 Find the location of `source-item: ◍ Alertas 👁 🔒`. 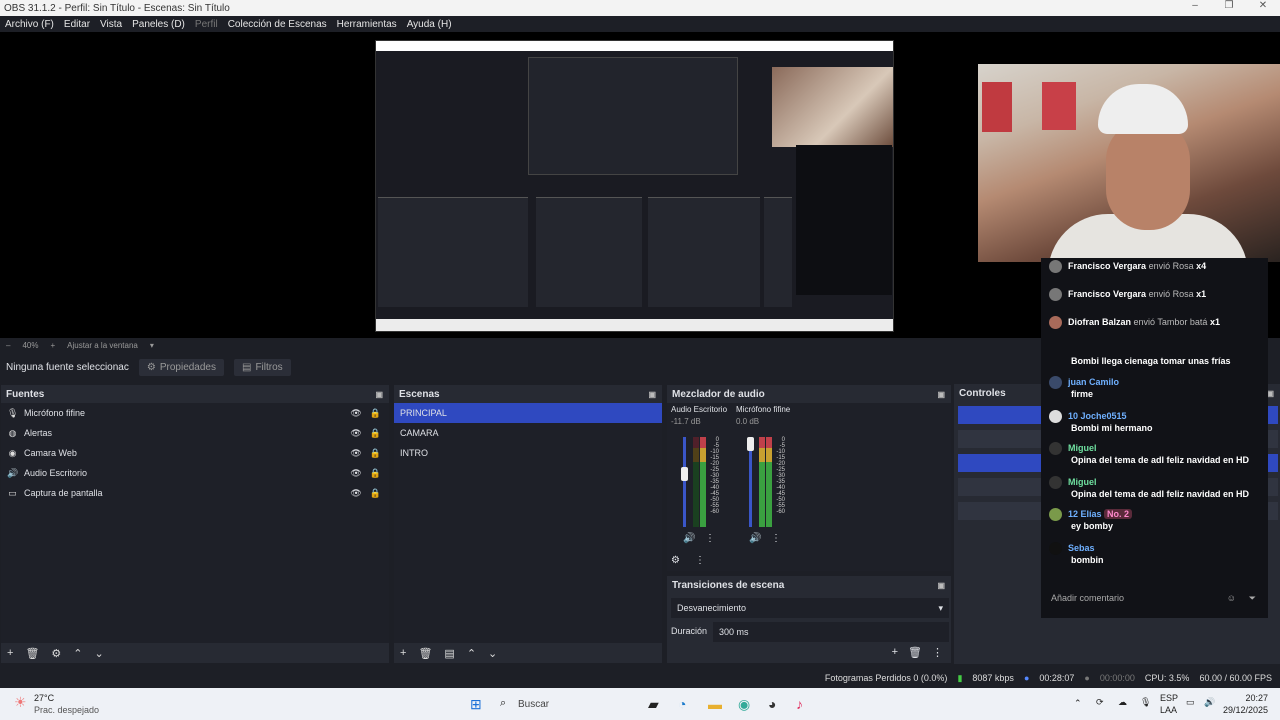

source-item: ◍ Alertas 👁 🔒 is located at coordinates (195, 433).